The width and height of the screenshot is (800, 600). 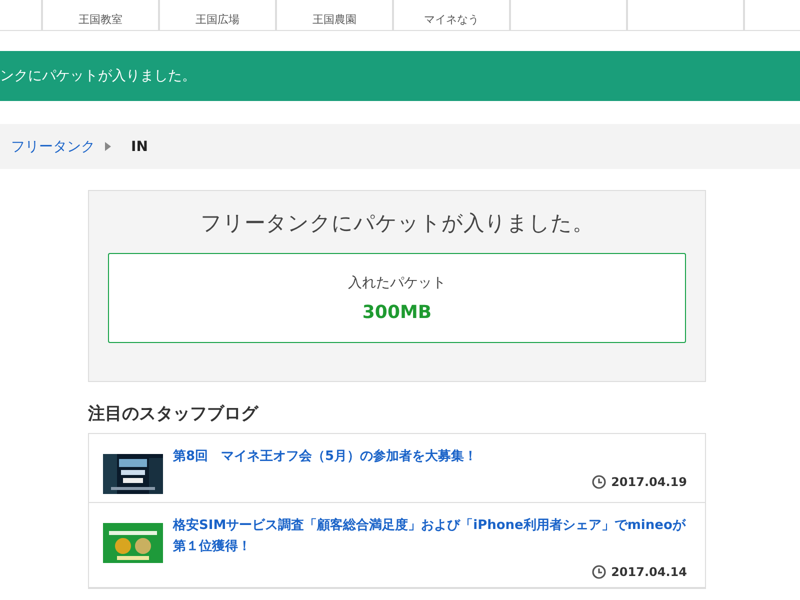 What do you see at coordinates (108, 146) in the screenshot?
I see `chevron-icon` at bounding box center [108, 146].